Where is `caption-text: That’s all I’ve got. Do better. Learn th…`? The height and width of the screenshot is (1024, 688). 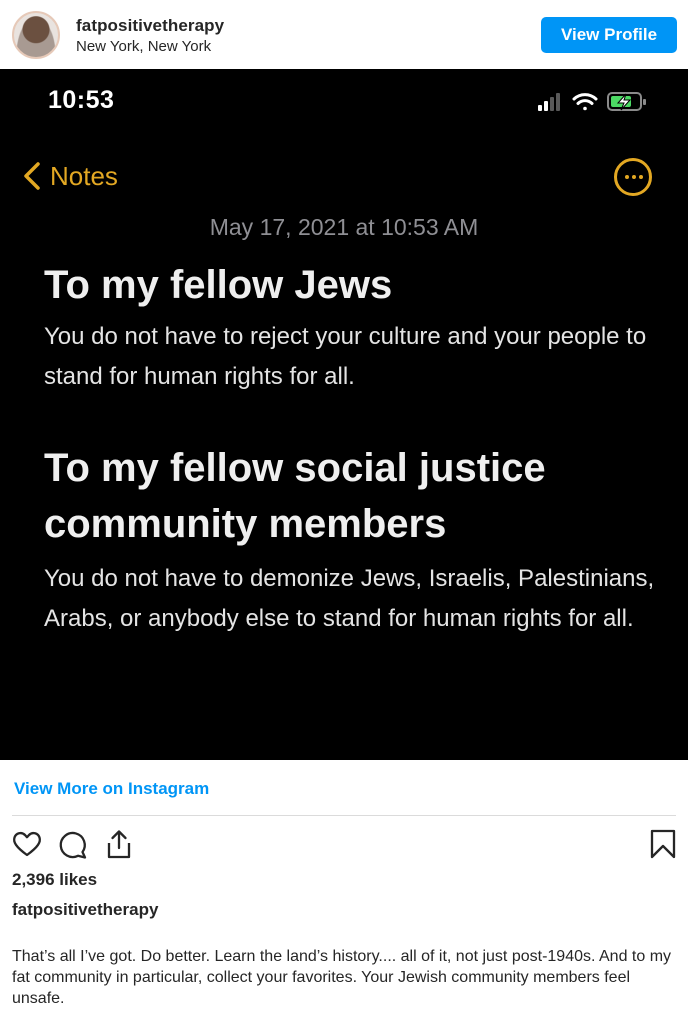
caption-text: That’s all I’ve got. Do better. Learn th… is located at coordinates (342, 977).